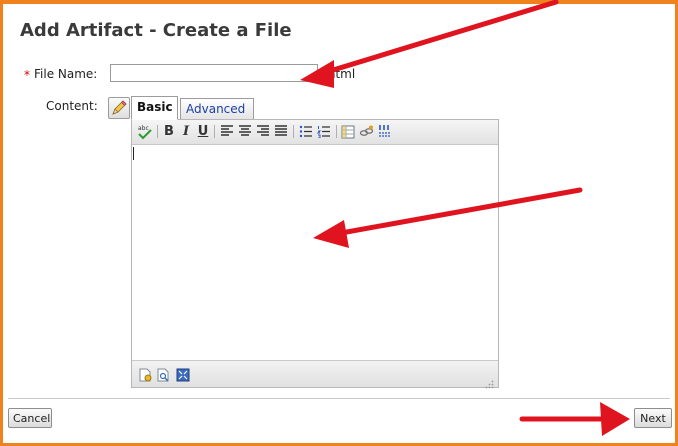 This screenshot has height=446, width=678. I want to click on footer-divider, so click(339, 398).